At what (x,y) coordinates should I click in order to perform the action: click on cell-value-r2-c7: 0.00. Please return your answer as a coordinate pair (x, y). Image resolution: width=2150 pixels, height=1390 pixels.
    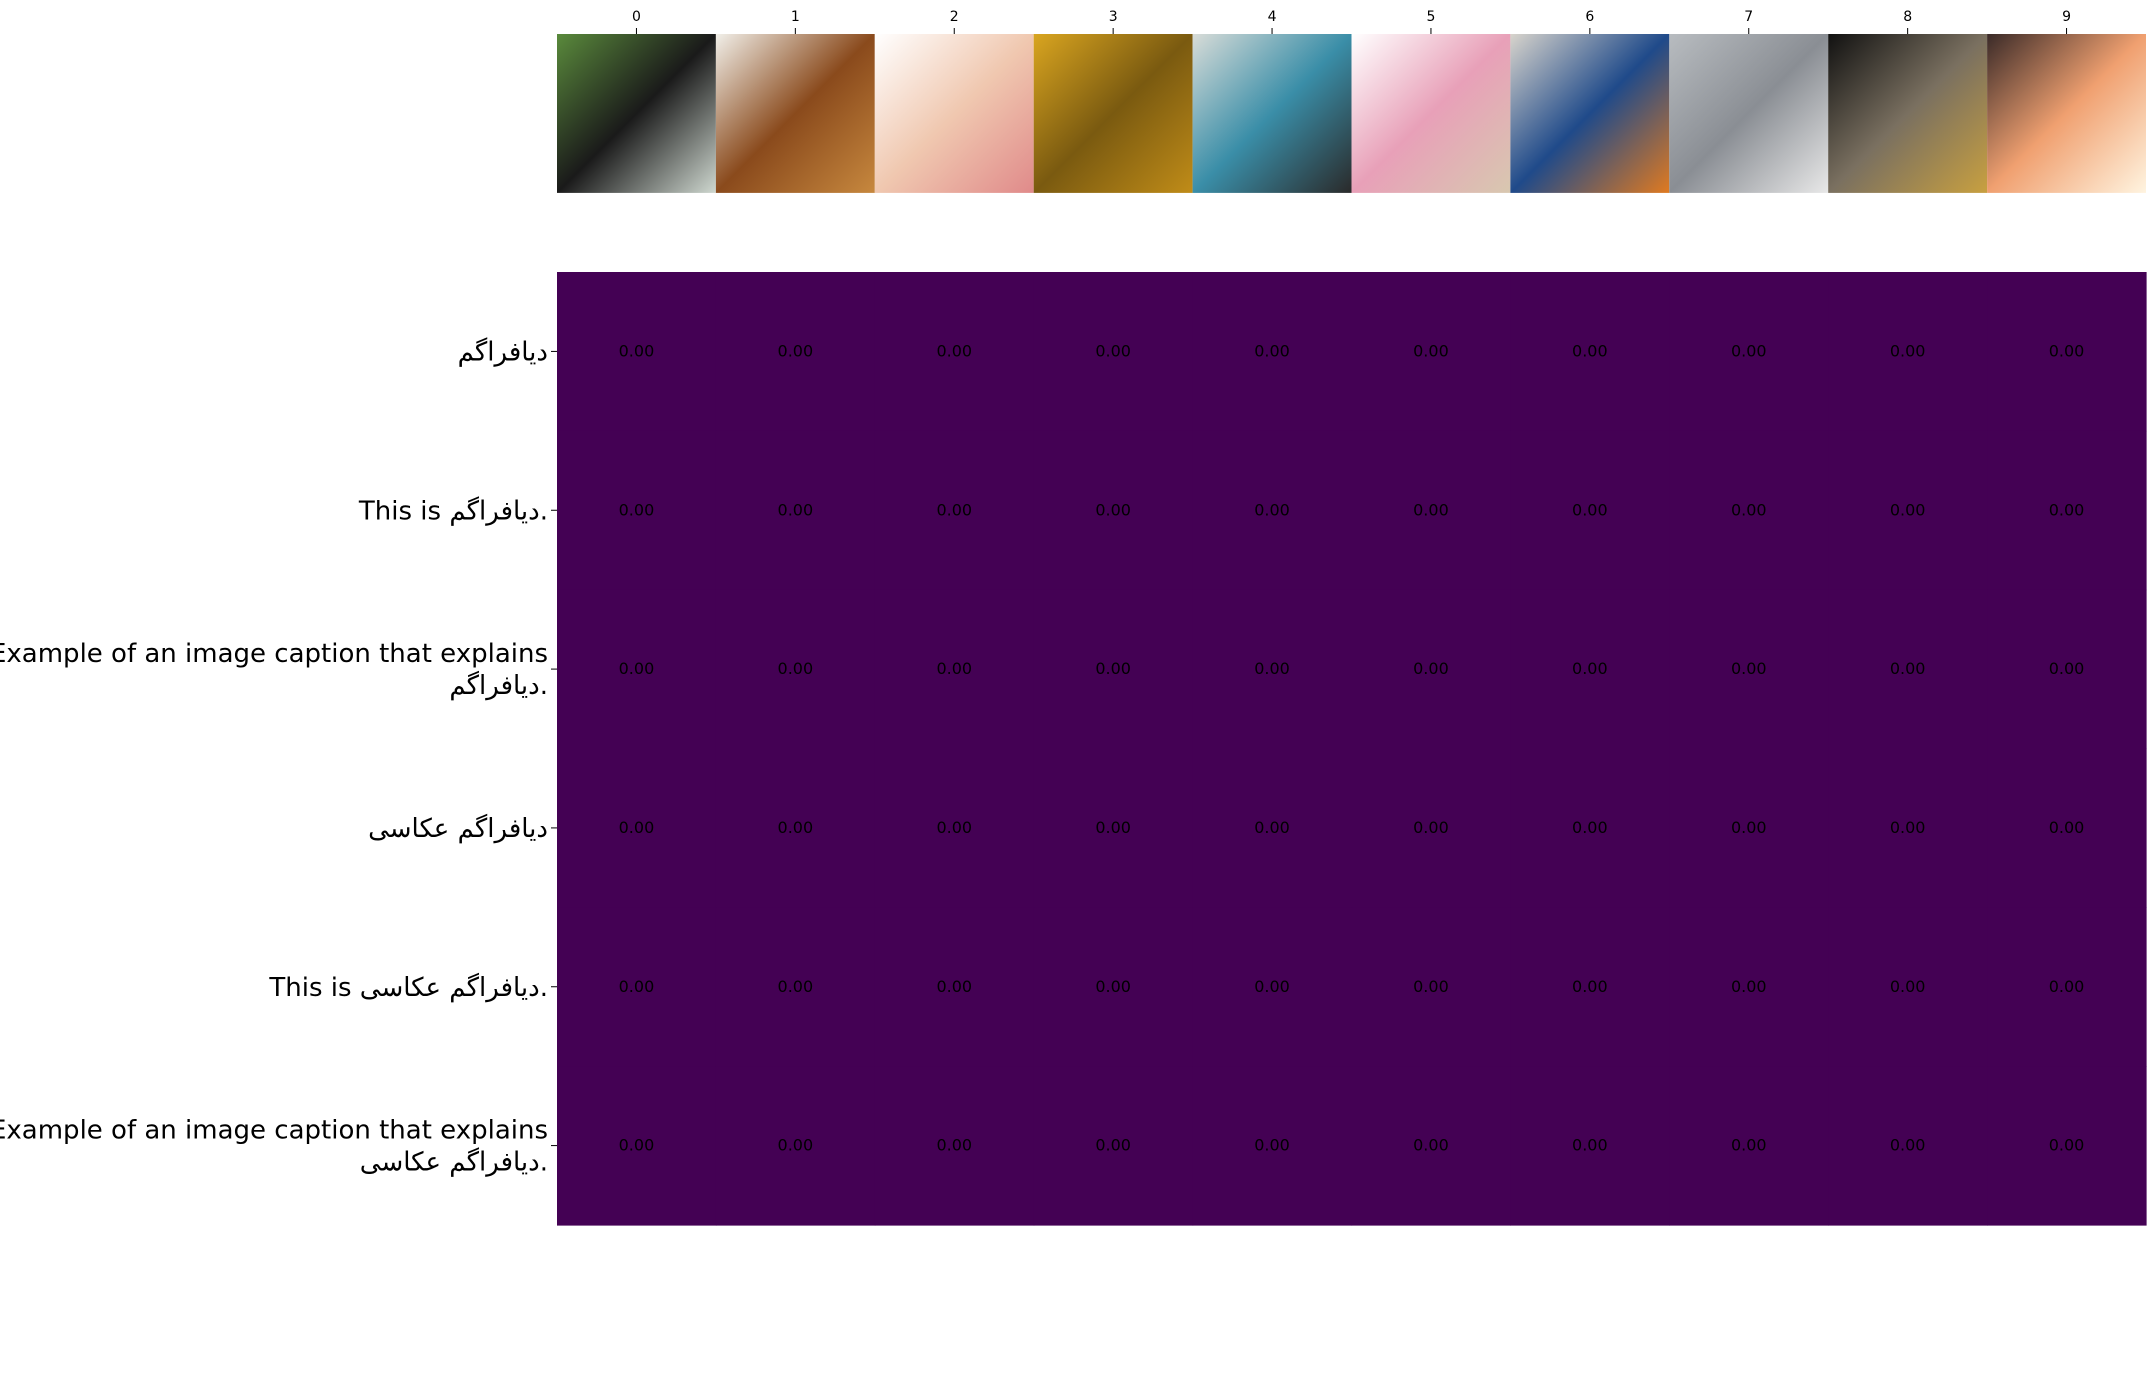
    Looking at the image, I should click on (1749, 668).